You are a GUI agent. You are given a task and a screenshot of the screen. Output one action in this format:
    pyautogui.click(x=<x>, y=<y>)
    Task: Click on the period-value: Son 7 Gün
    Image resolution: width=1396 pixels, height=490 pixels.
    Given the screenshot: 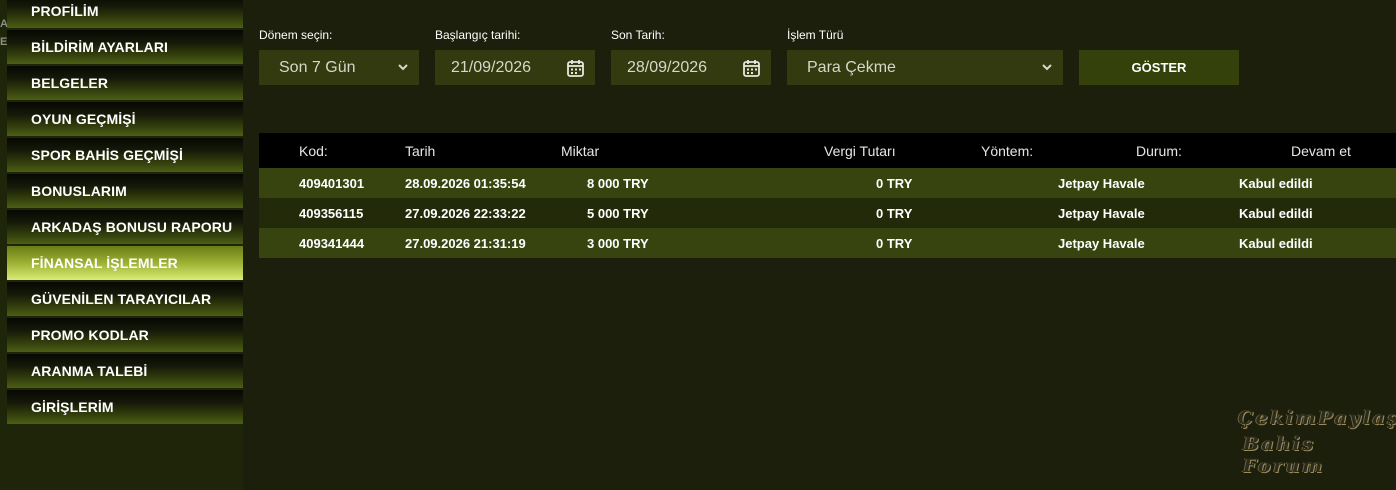 What is the action you would take?
    pyautogui.click(x=317, y=67)
    